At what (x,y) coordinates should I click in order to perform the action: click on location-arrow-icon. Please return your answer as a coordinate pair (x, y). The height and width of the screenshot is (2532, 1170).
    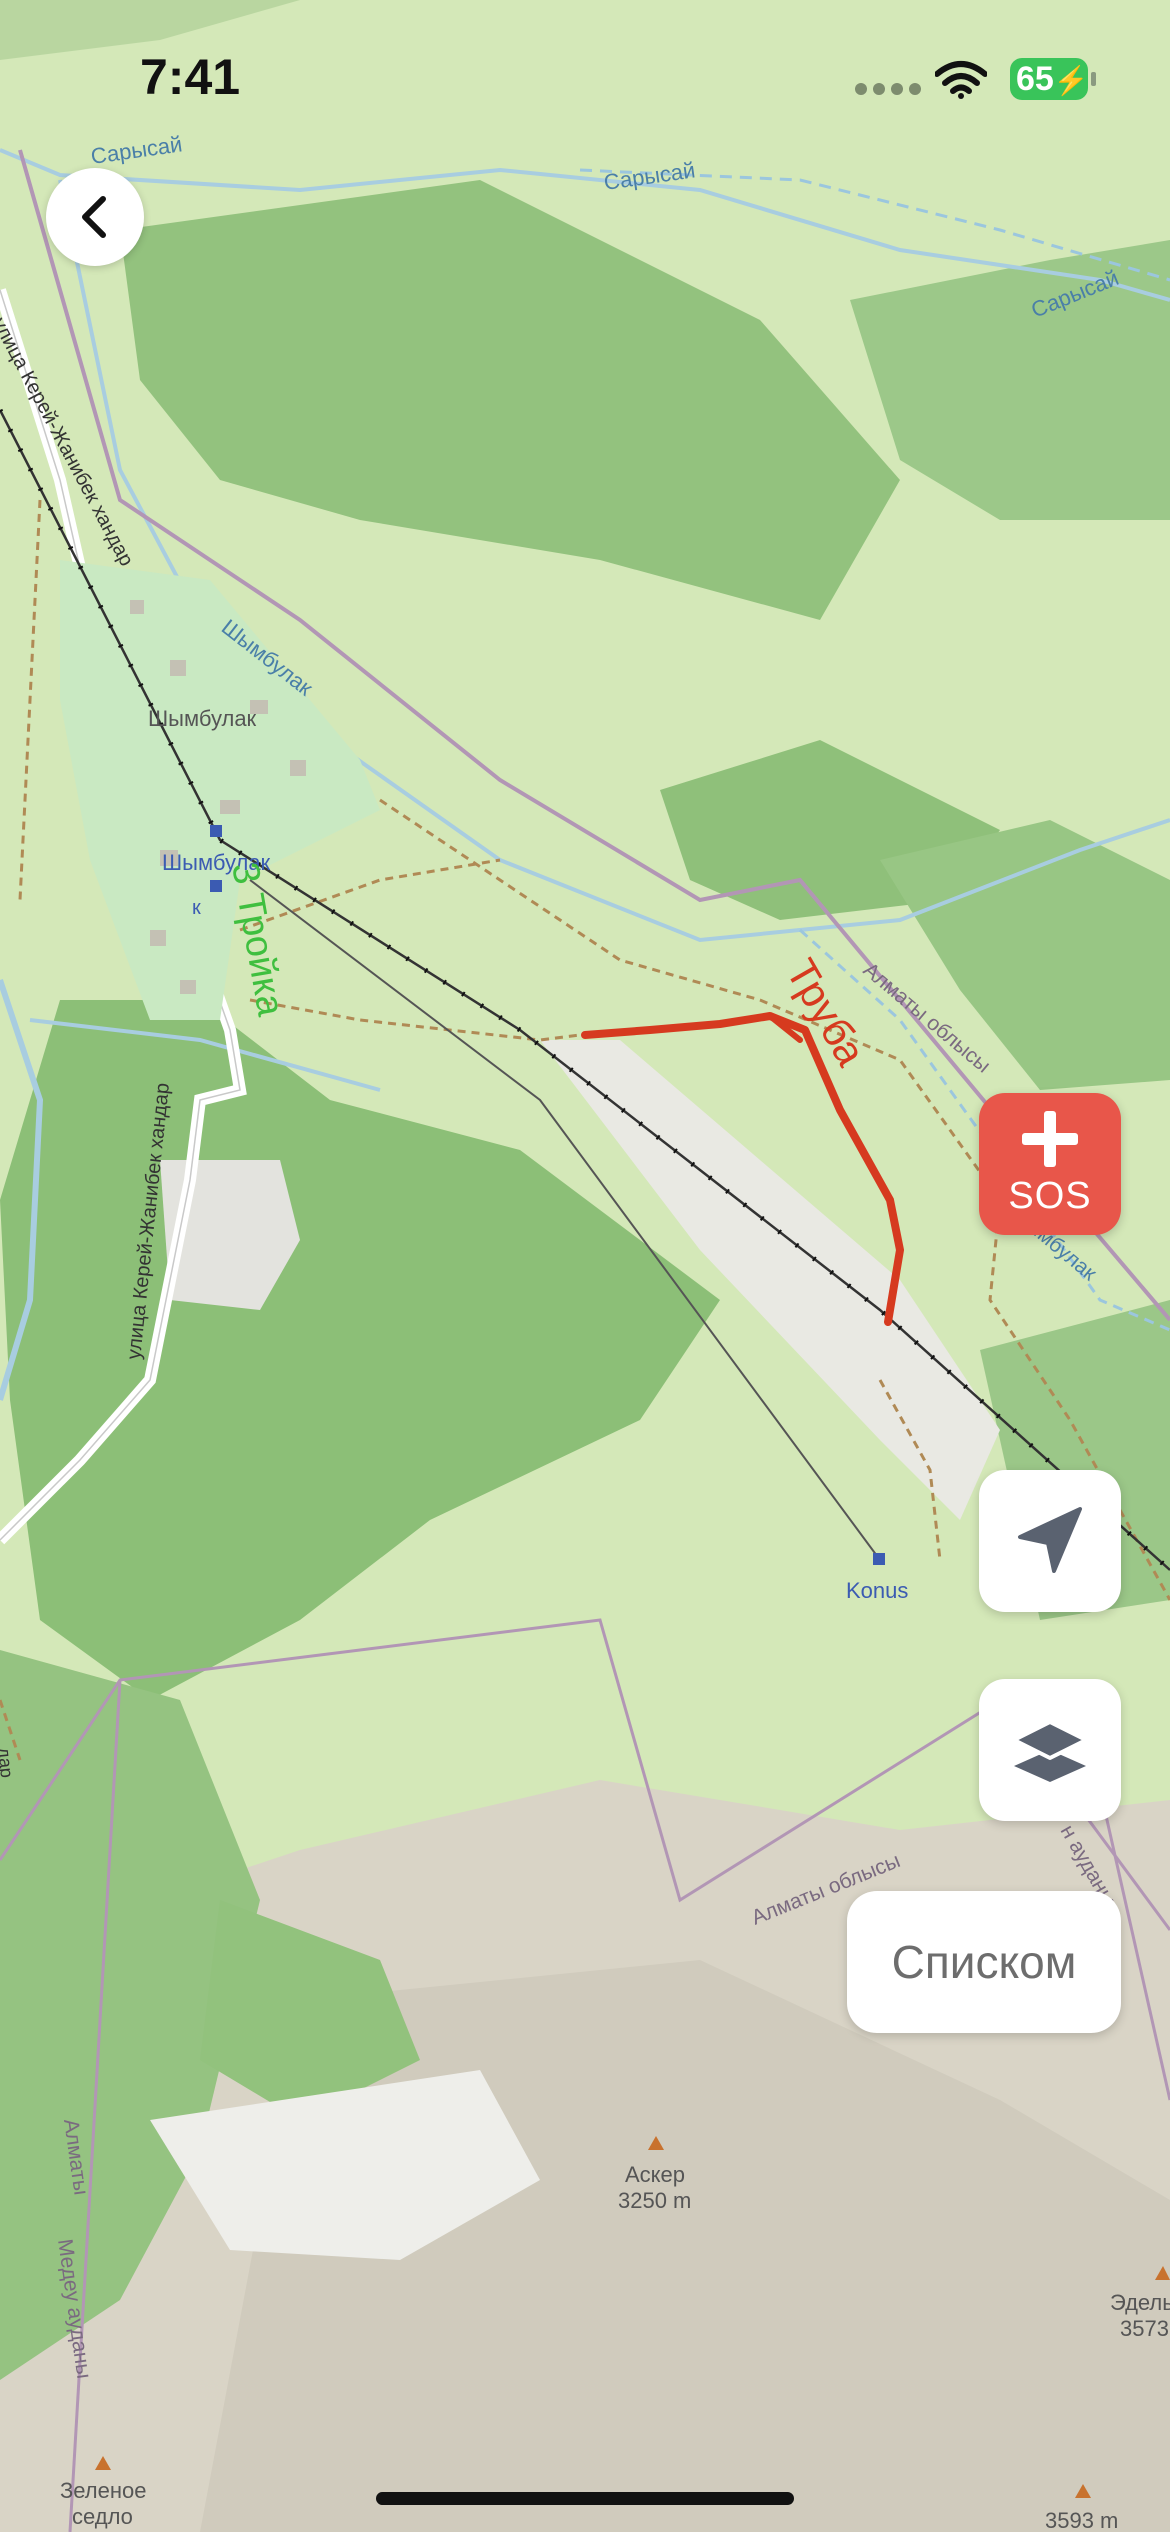
    Looking at the image, I should click on (1050, 1540).